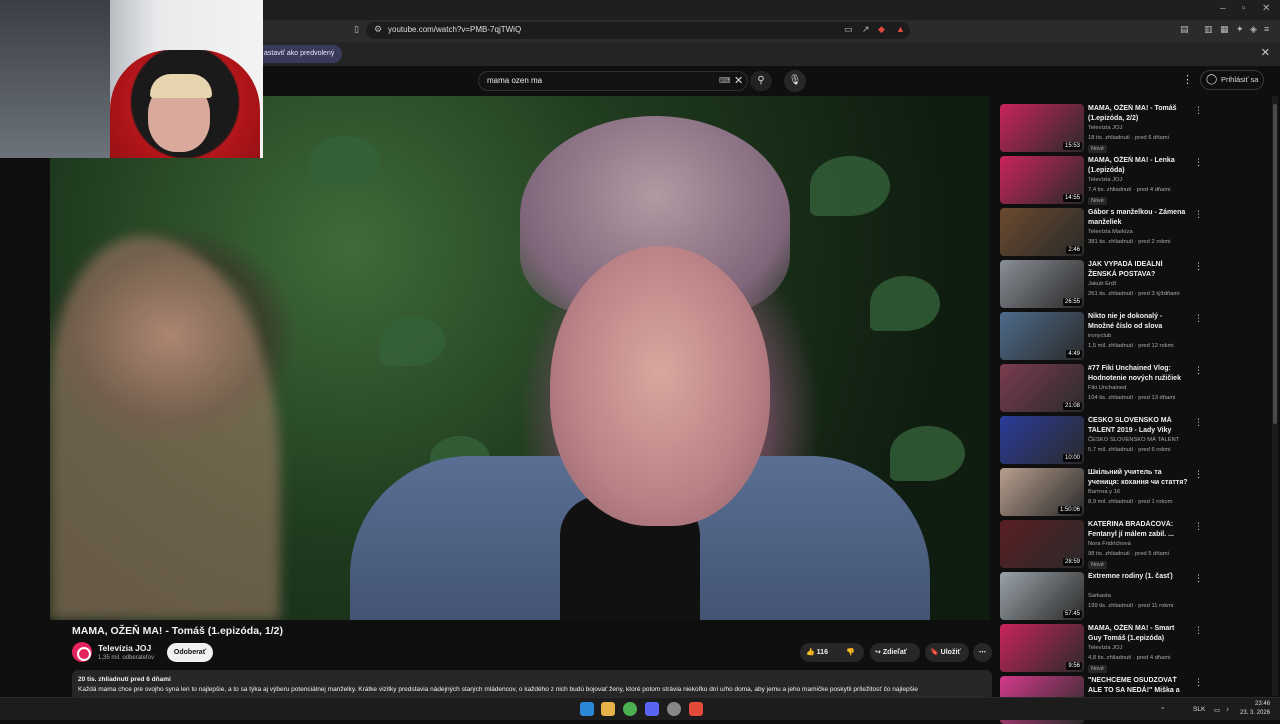  What do you see at coordinates (1199, 709) in the screenshot?
I see `language-indicator: SLK` at bounding box center [1199, 709].